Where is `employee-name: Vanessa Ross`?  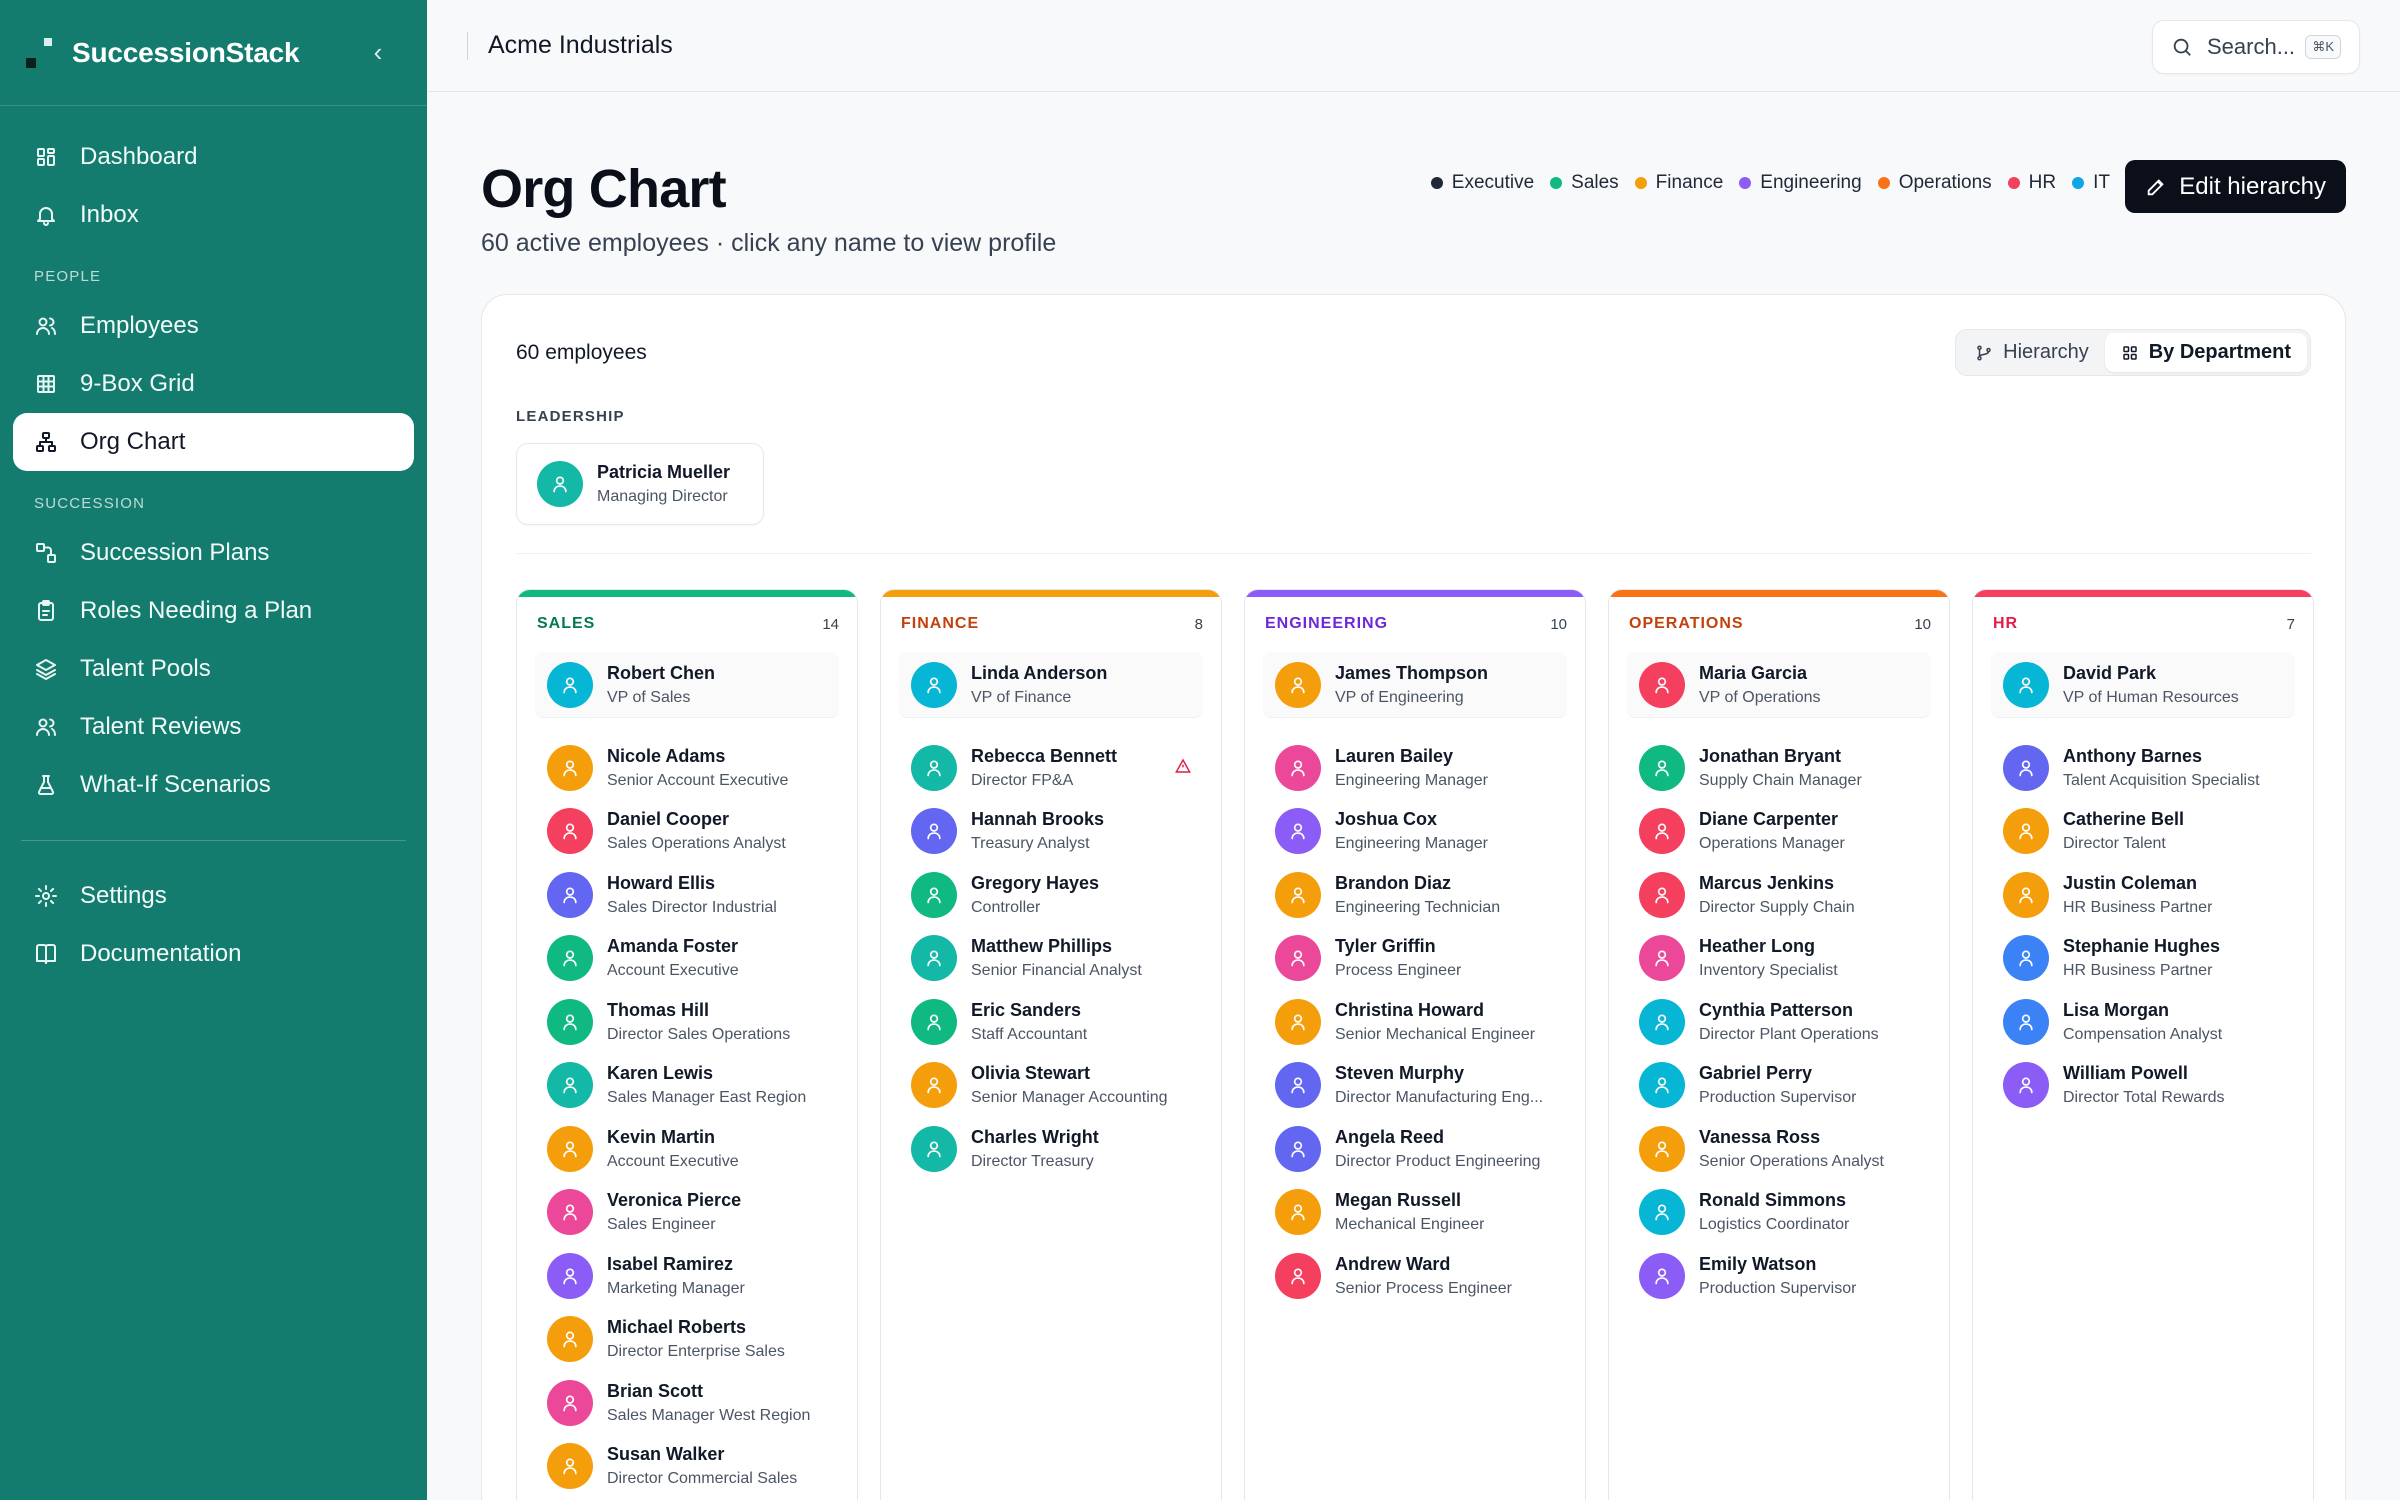
employee-name: Vanessa Ross is located at coordinates (1791, 1137).